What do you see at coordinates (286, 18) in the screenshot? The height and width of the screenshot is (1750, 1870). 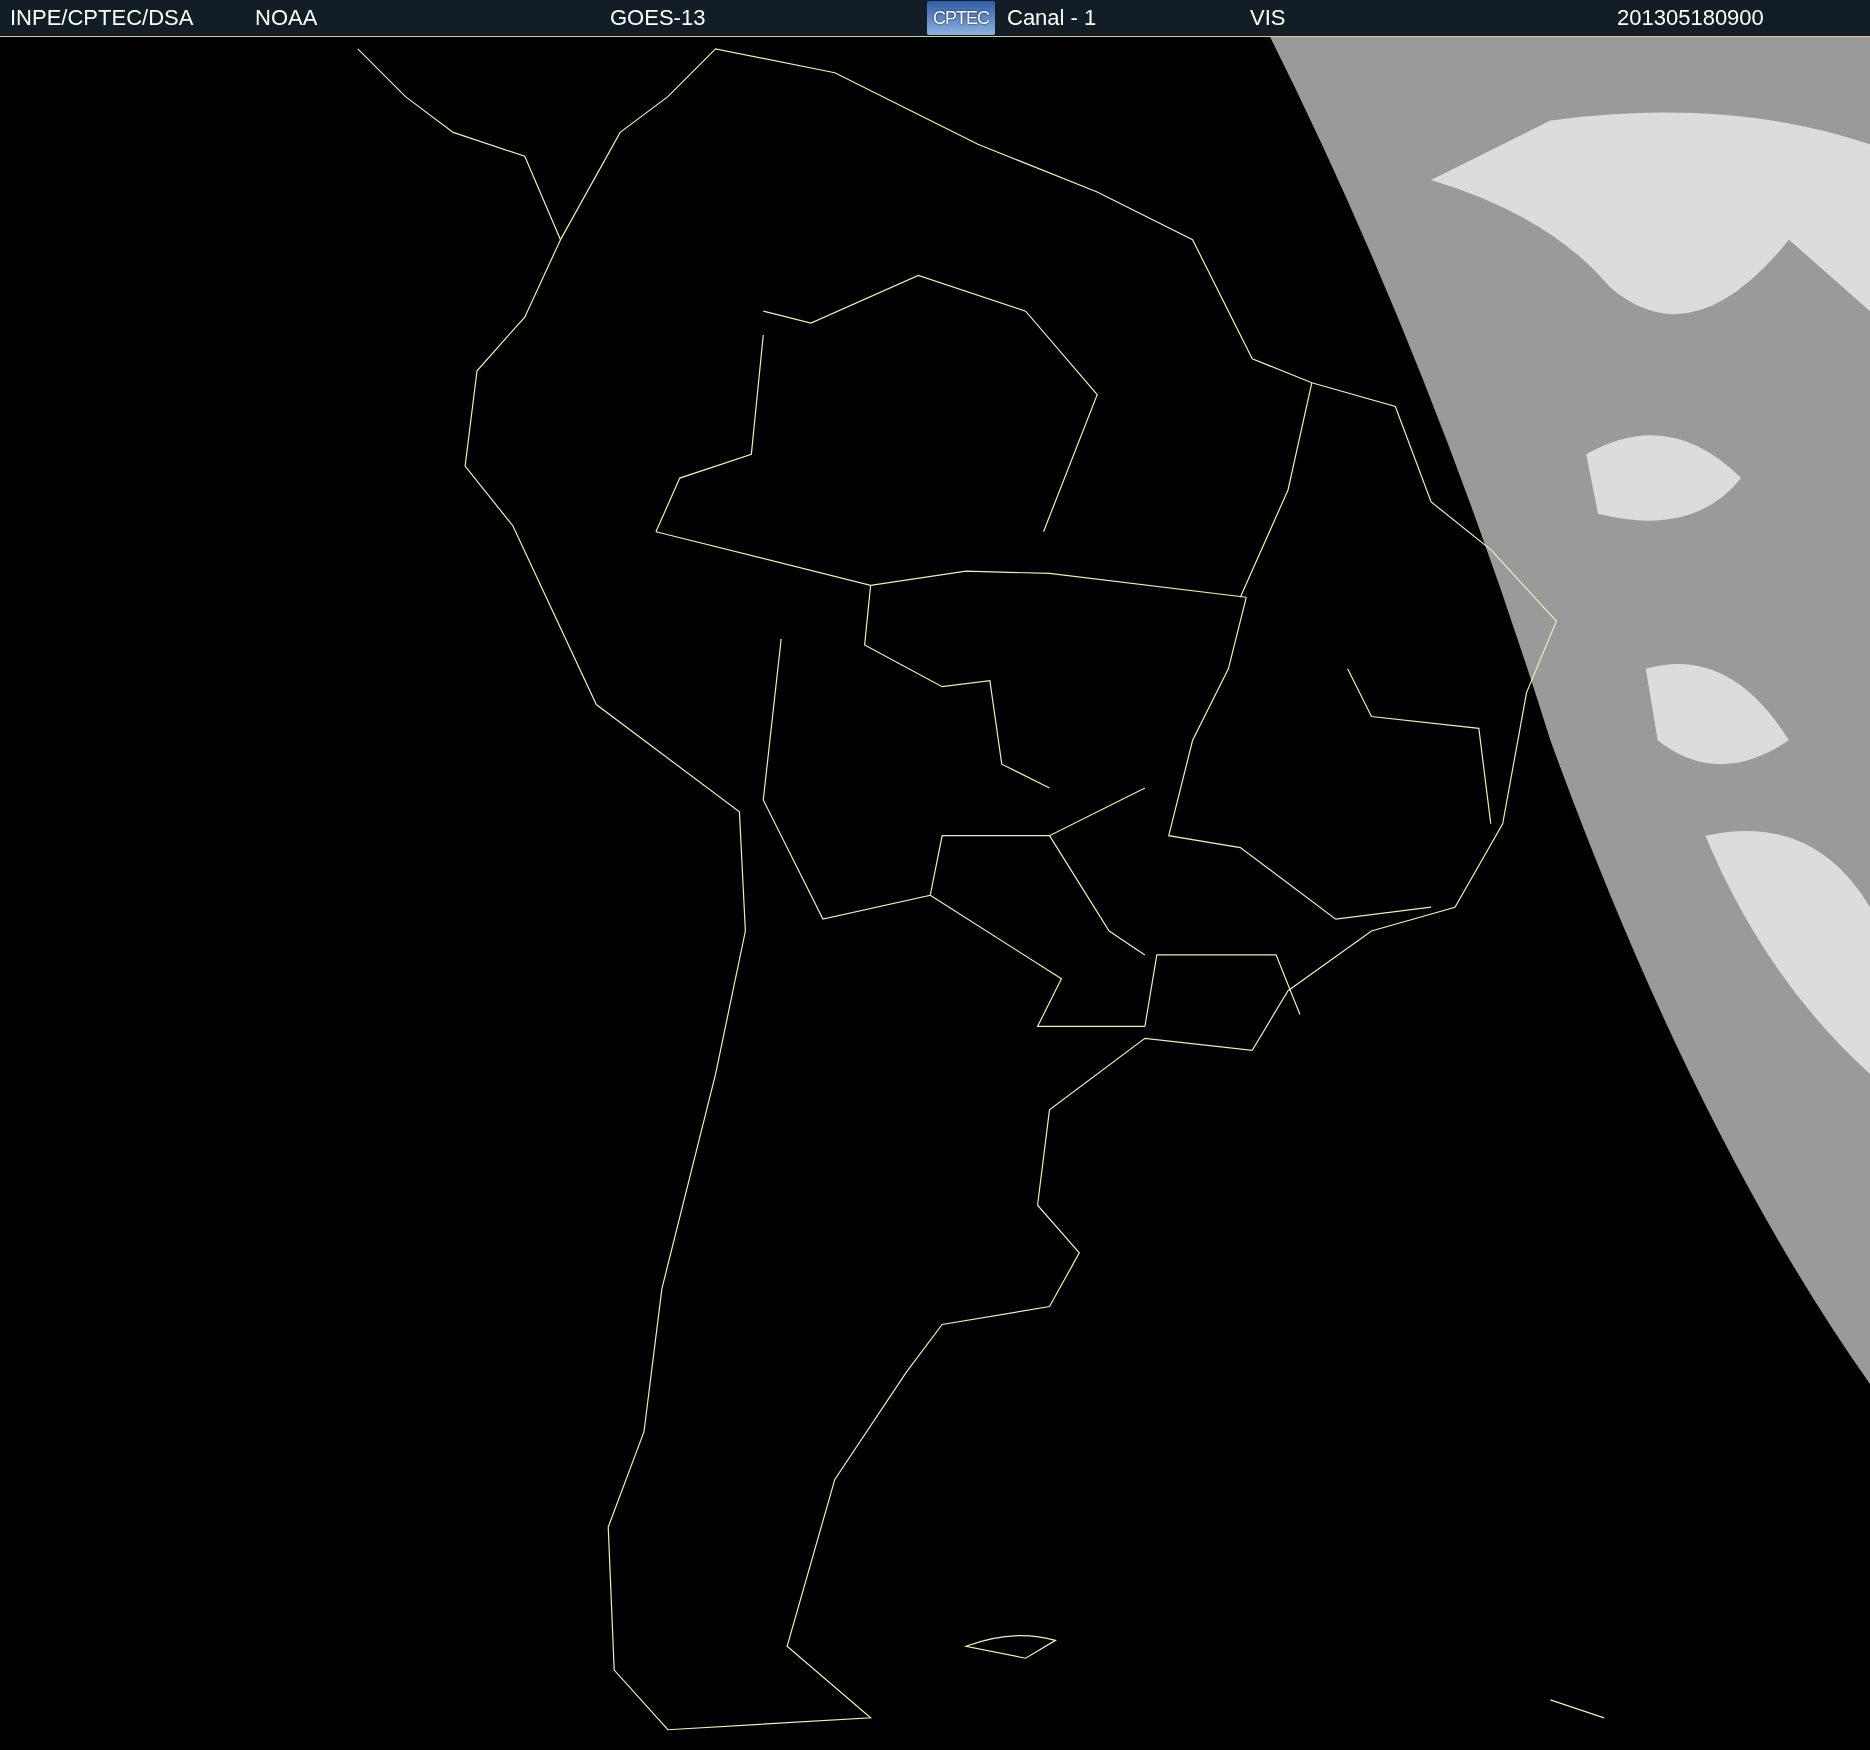 I see `header-label: NOAA` at bounding box center [286, 18].